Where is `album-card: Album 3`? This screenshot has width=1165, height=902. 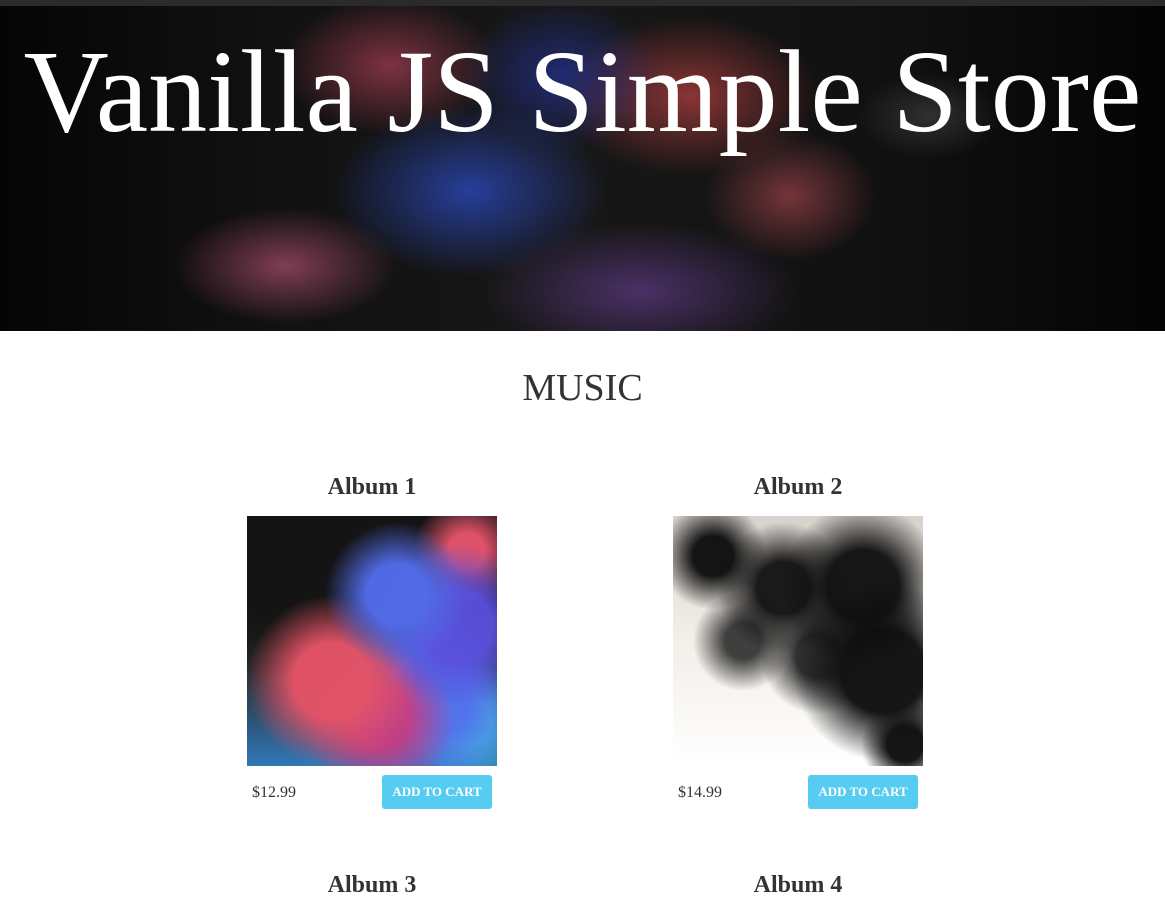
album-card: Album 3 is located at coordinates (372, 885).